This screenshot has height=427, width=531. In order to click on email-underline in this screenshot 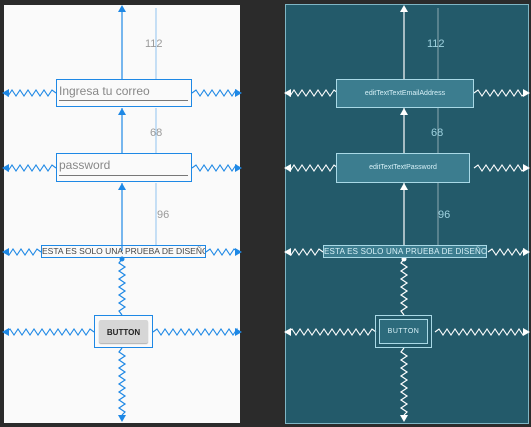, I will do `click(123, 100)`.